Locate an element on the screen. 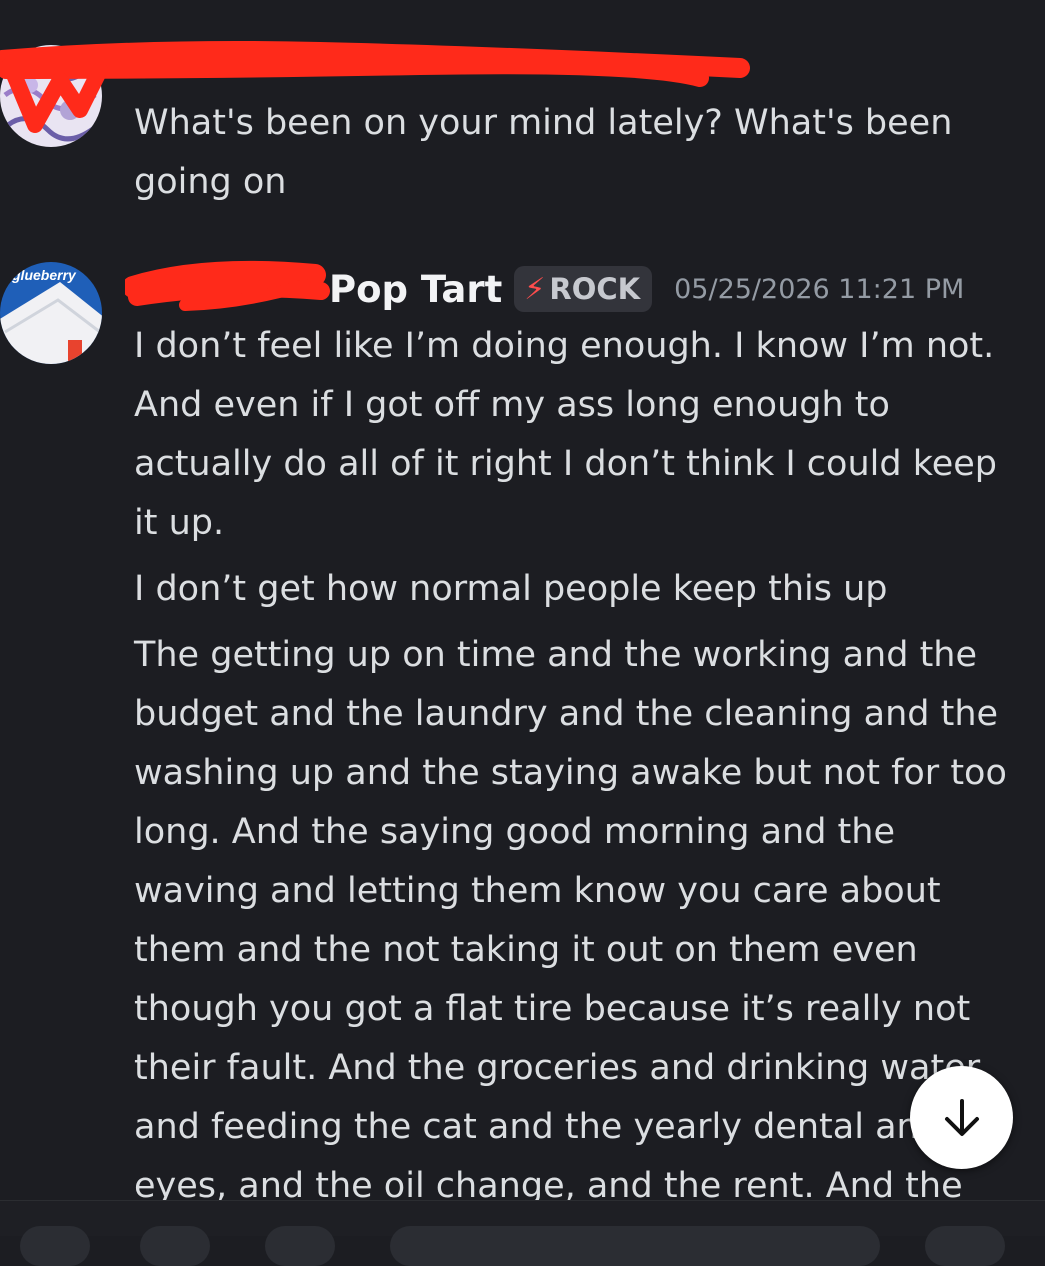  role-badge: ⚡ ROCK is located at coordinates (583, 289).